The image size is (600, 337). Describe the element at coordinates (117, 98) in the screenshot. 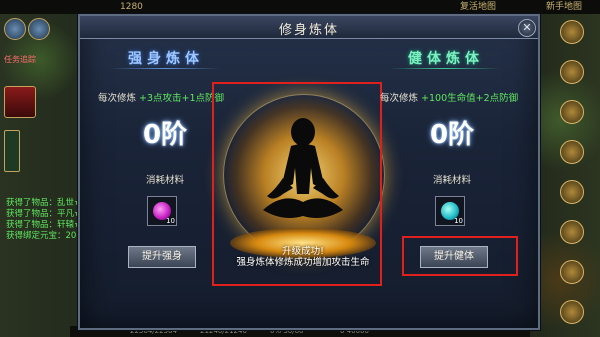

I see `left-desc-prefix: 每次修炼` at that location.